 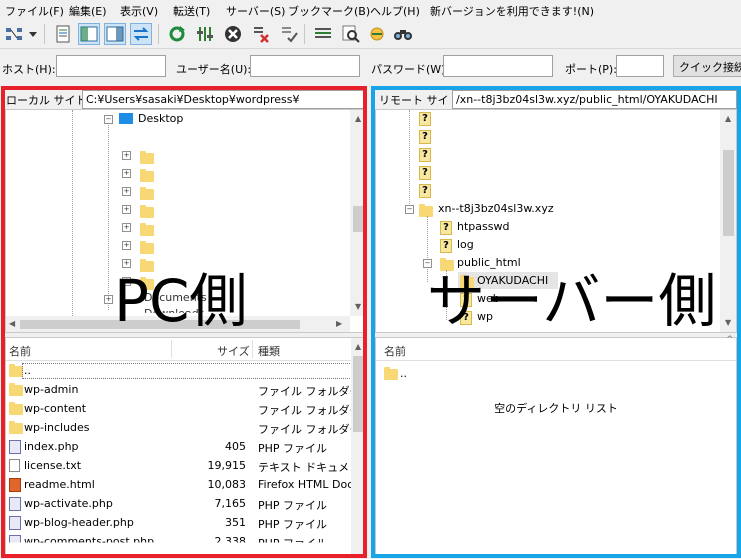 I want to click on column-size: サイズ, so click(x=233, y=351).